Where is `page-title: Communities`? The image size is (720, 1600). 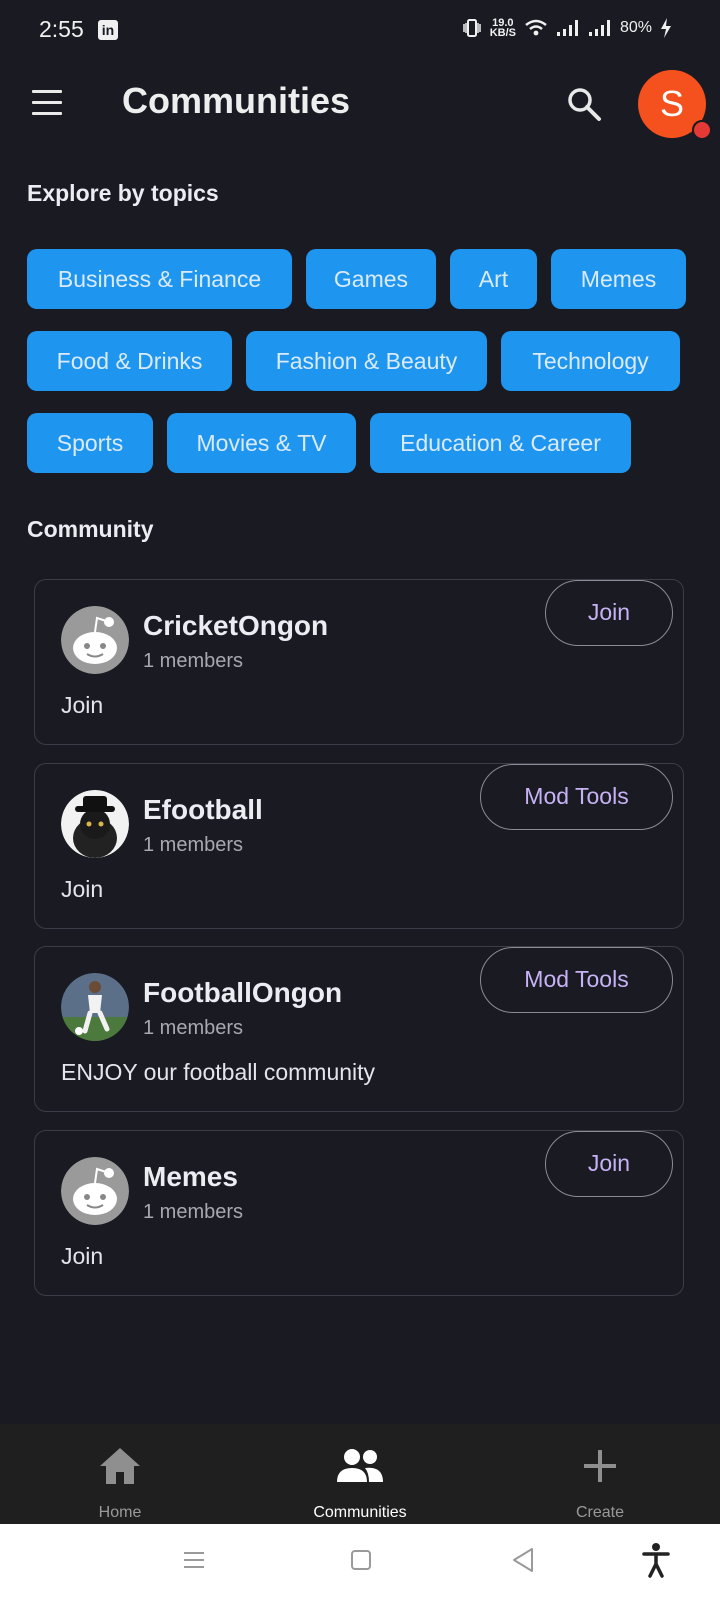 page-title: Communities is located at coordinates (236, 100).